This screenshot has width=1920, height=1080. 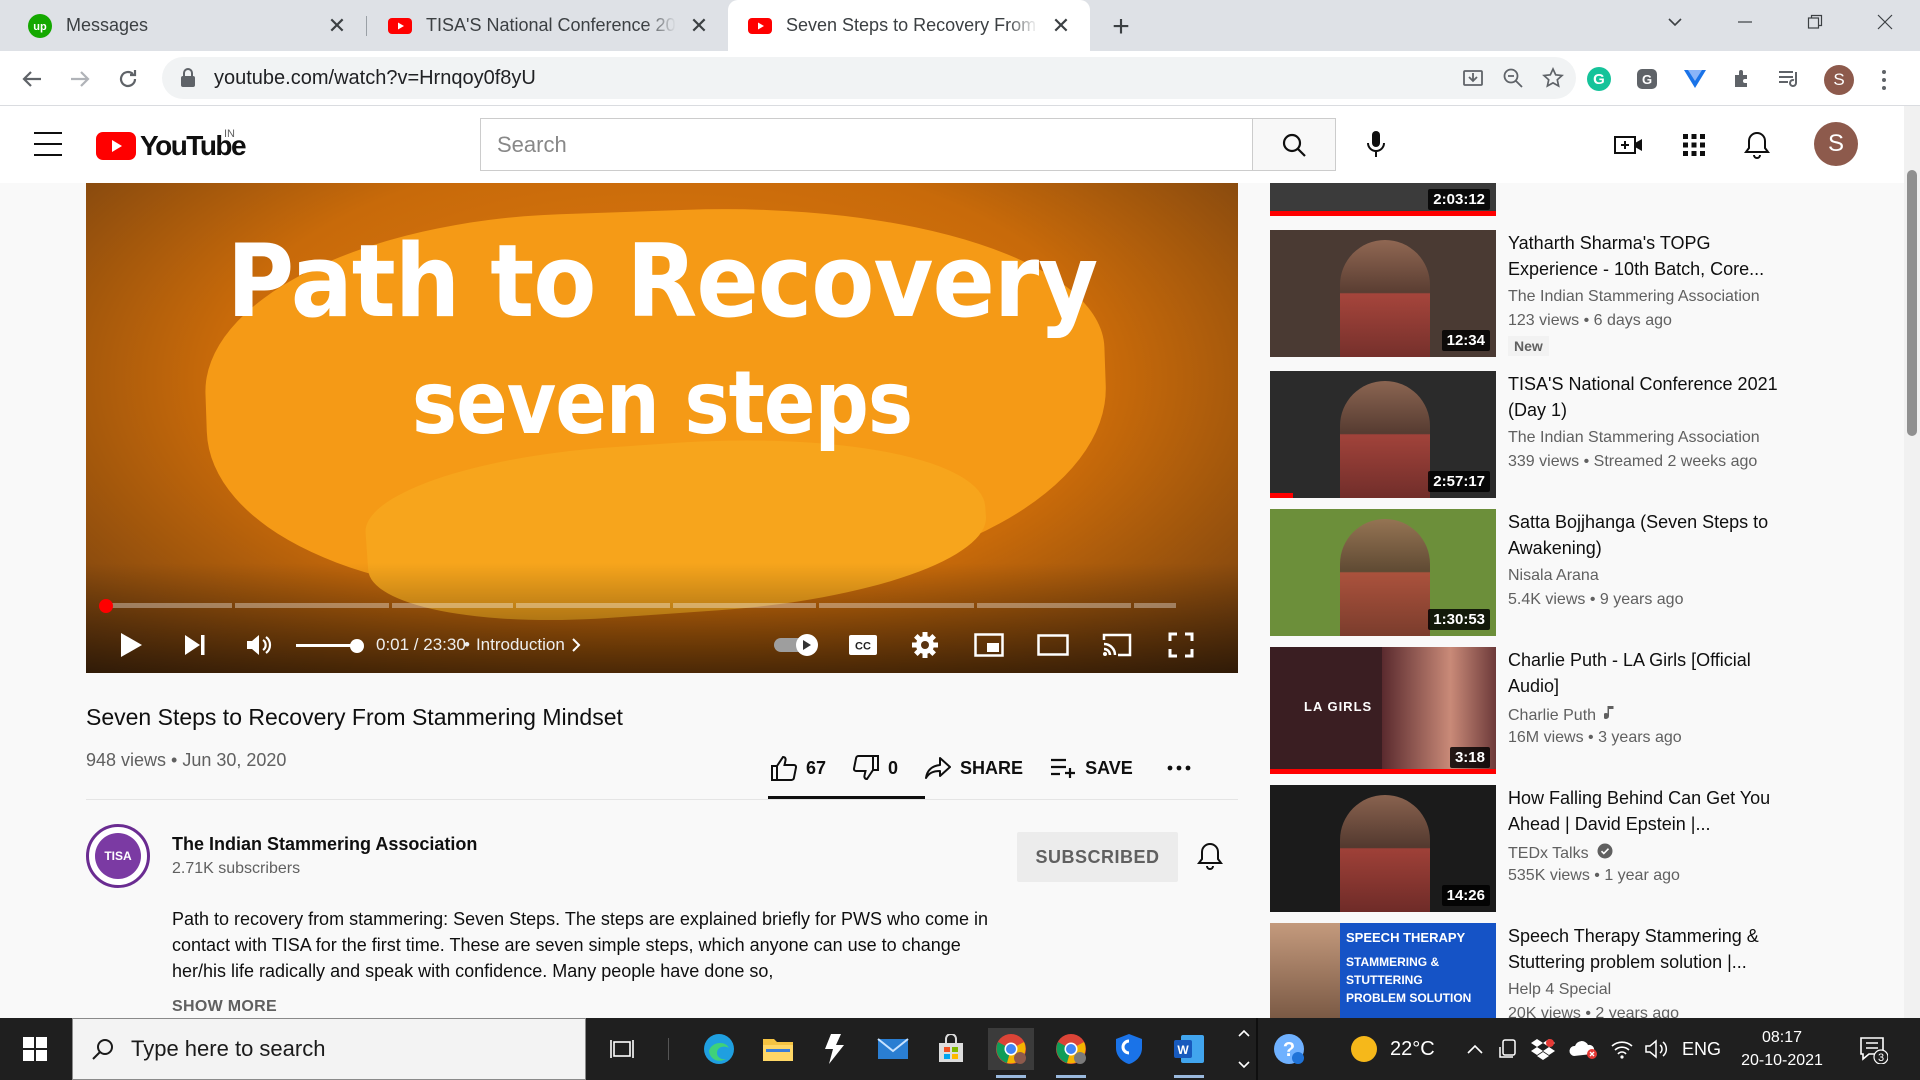 I want to click on captions-icon: CC, so click(x=863, y=645).